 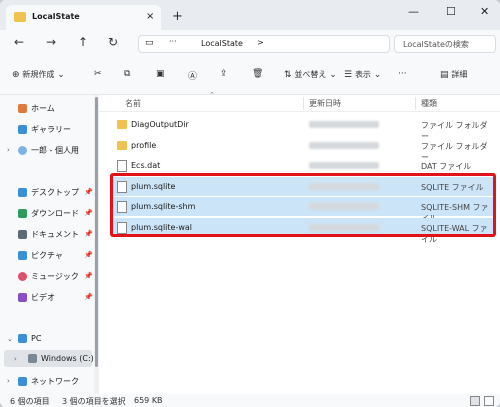 I want to click on chevron-right-icon: >, so click(x=260, y=42).